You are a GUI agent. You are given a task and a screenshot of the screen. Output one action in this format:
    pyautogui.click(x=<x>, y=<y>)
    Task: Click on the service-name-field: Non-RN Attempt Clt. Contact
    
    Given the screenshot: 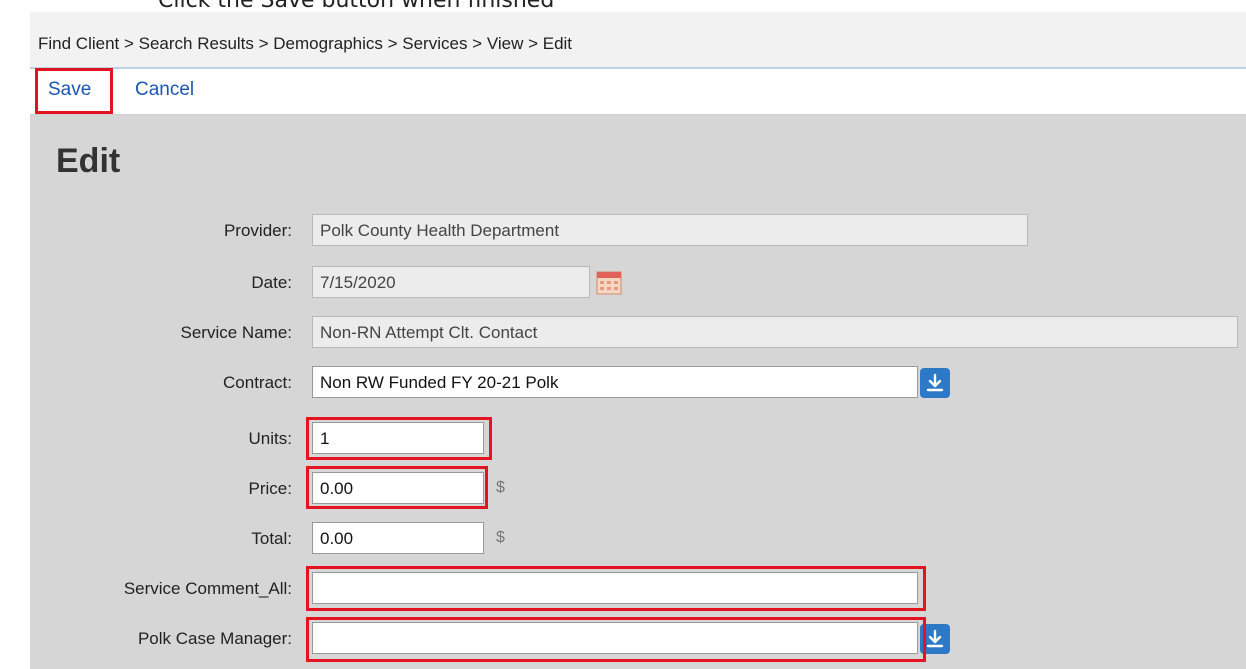 What is the action you would take?
    pyautogui.click(x=775, y=332)
    